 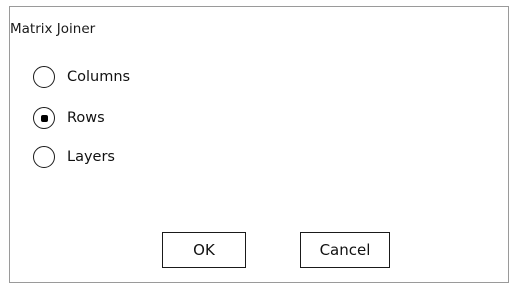 What do you see at coordinates (91, 157) in the screenshot?
I see `option-layers-label: Layers` at bounding box center [91, 157].